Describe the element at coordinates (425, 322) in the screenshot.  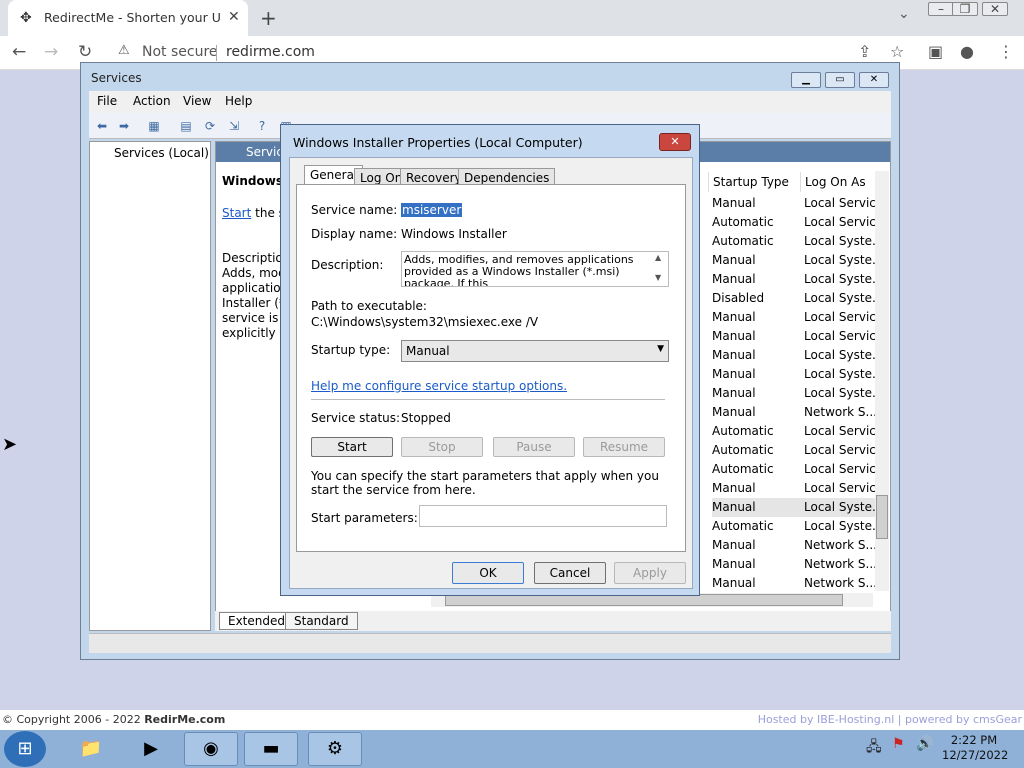
I see `path-value: C:\Windows\system32\msiexec.exe /V` at that location.